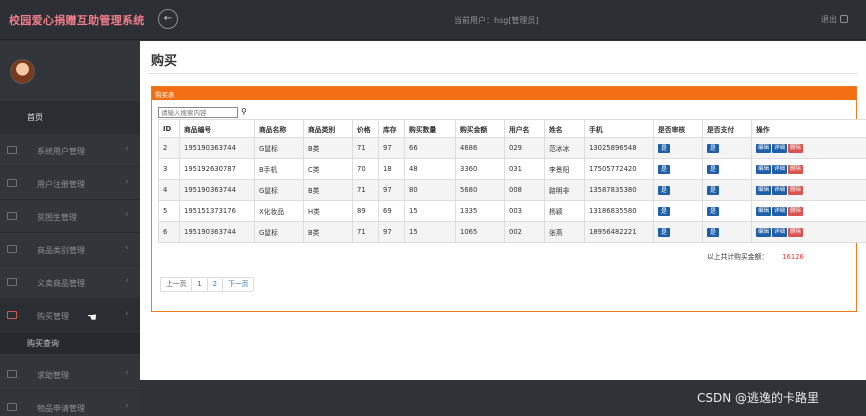 This screenshot has height=416, width=866. Describe the element at coordinates (70, 343) in the screenshot. I see `sidebar-subitem-purchase-query: 购买查询` at that location.